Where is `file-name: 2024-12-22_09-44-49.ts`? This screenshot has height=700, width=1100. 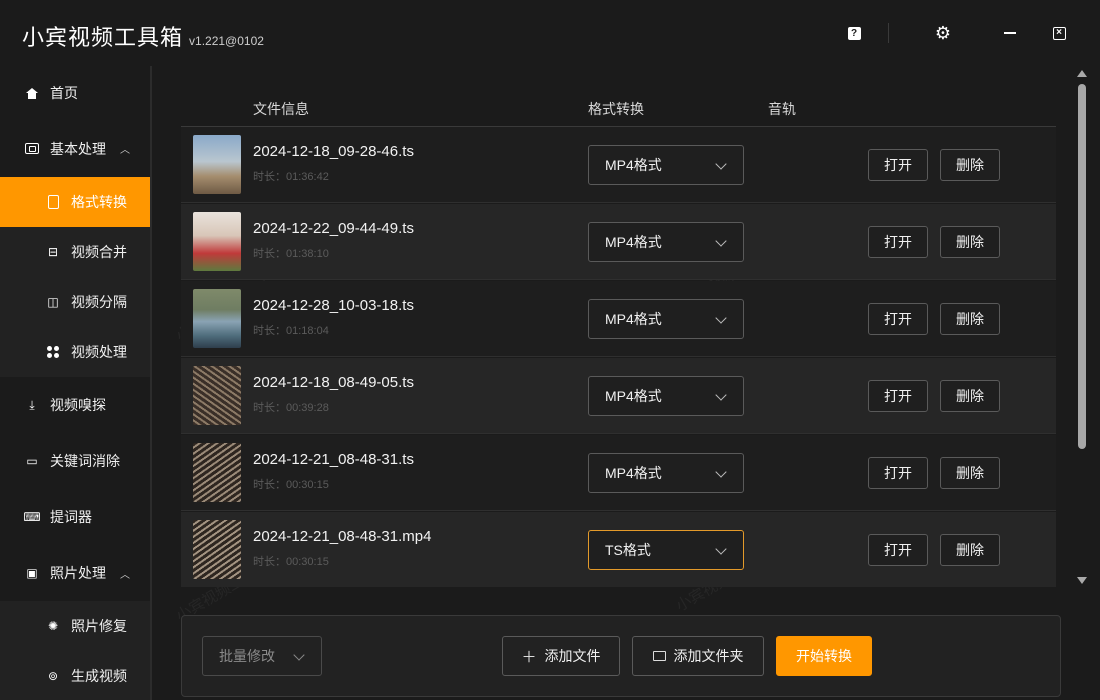
file-name: 2024-12-22_09-44-49.ts is located at coordinates (333, 228).